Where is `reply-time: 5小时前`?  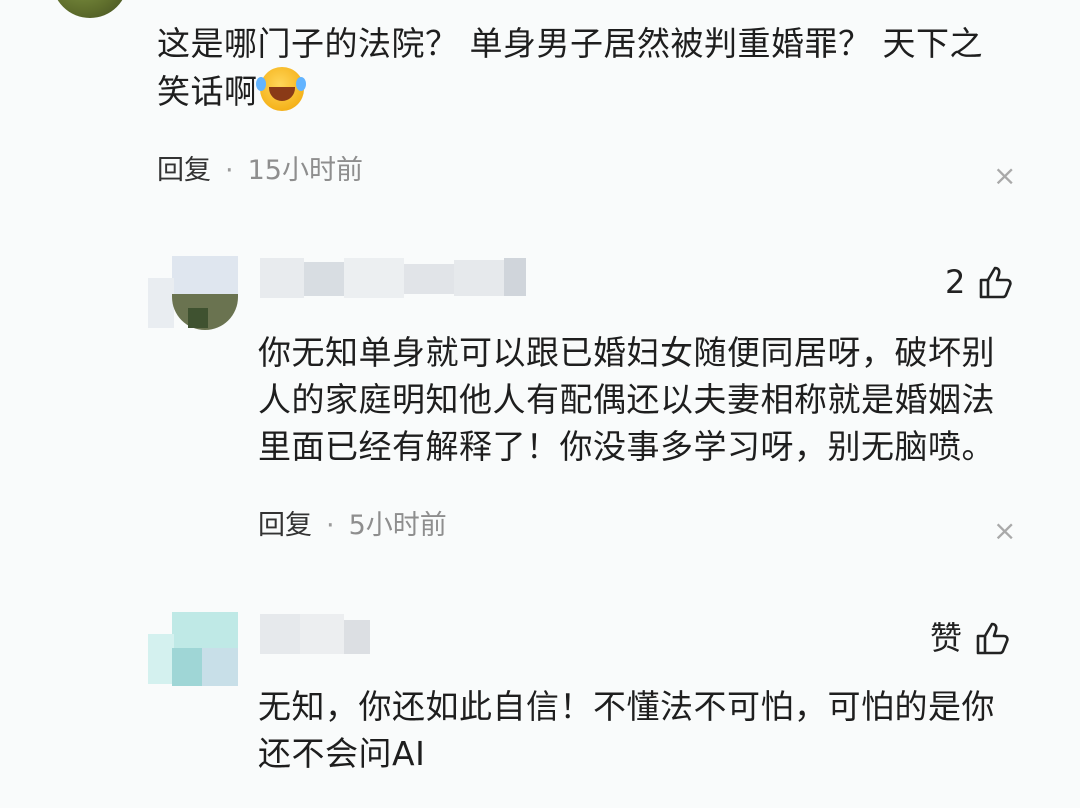
reply-time: 5小时前 is located at coordinates (397, 525).